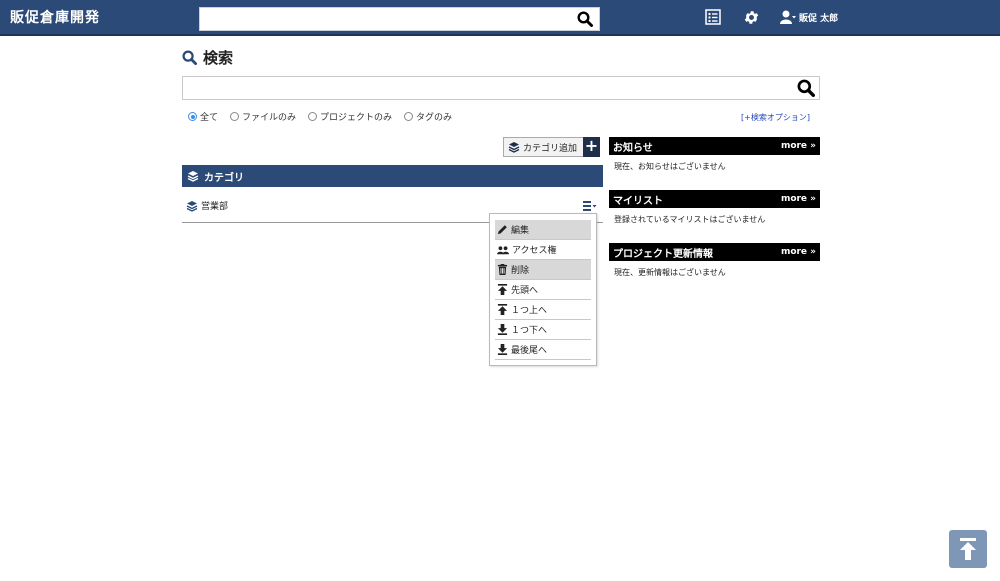 This screenshot has width=1000, height=581. Describe the element at coordinates (215, 207) in the screenshot. I see `category-item-label: 営業部` at that location.